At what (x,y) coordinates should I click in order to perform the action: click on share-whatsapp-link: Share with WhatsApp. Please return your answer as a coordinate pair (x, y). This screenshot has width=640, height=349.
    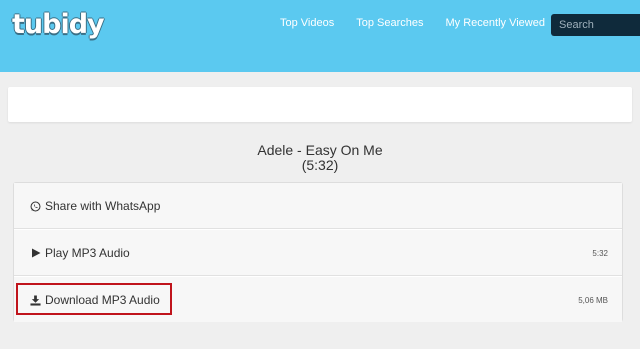
    Looking at the image, I should click on (95, 206).